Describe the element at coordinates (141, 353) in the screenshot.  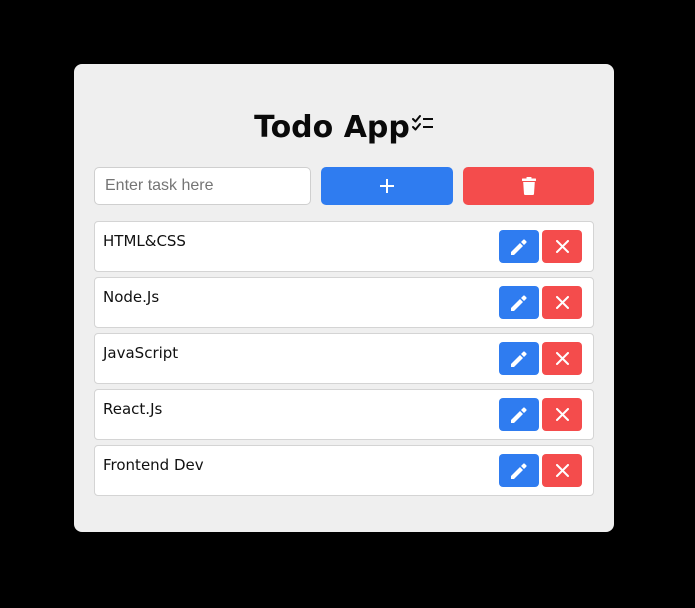
I see `task-label: JavaScript` at that location.